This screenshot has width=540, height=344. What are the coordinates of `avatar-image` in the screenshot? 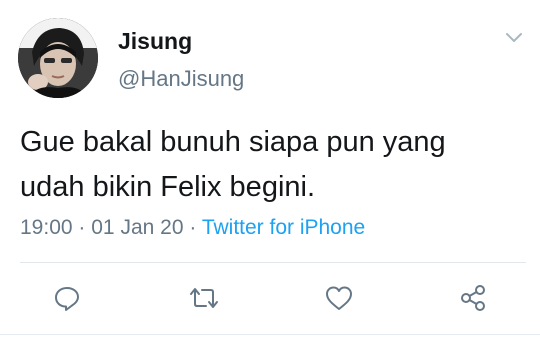 It's located at (58, 58).